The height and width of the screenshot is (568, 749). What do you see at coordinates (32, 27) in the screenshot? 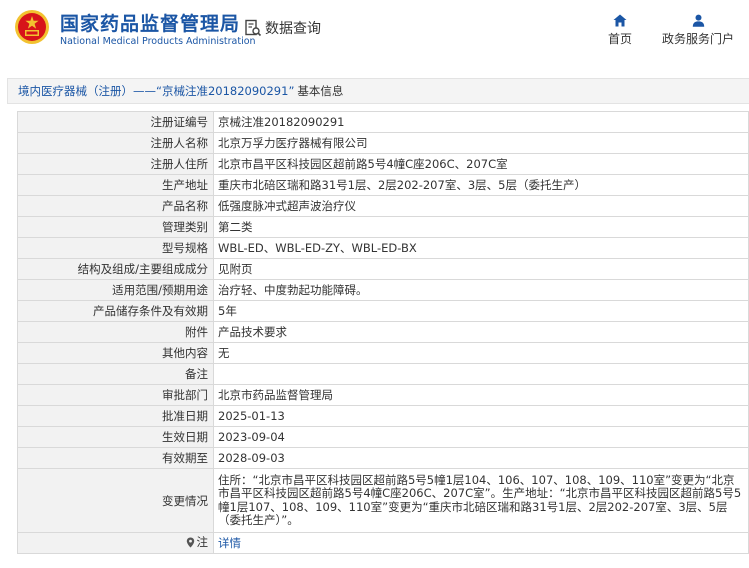
I see `national-emblem-icon` at bounding box center [32, 27].